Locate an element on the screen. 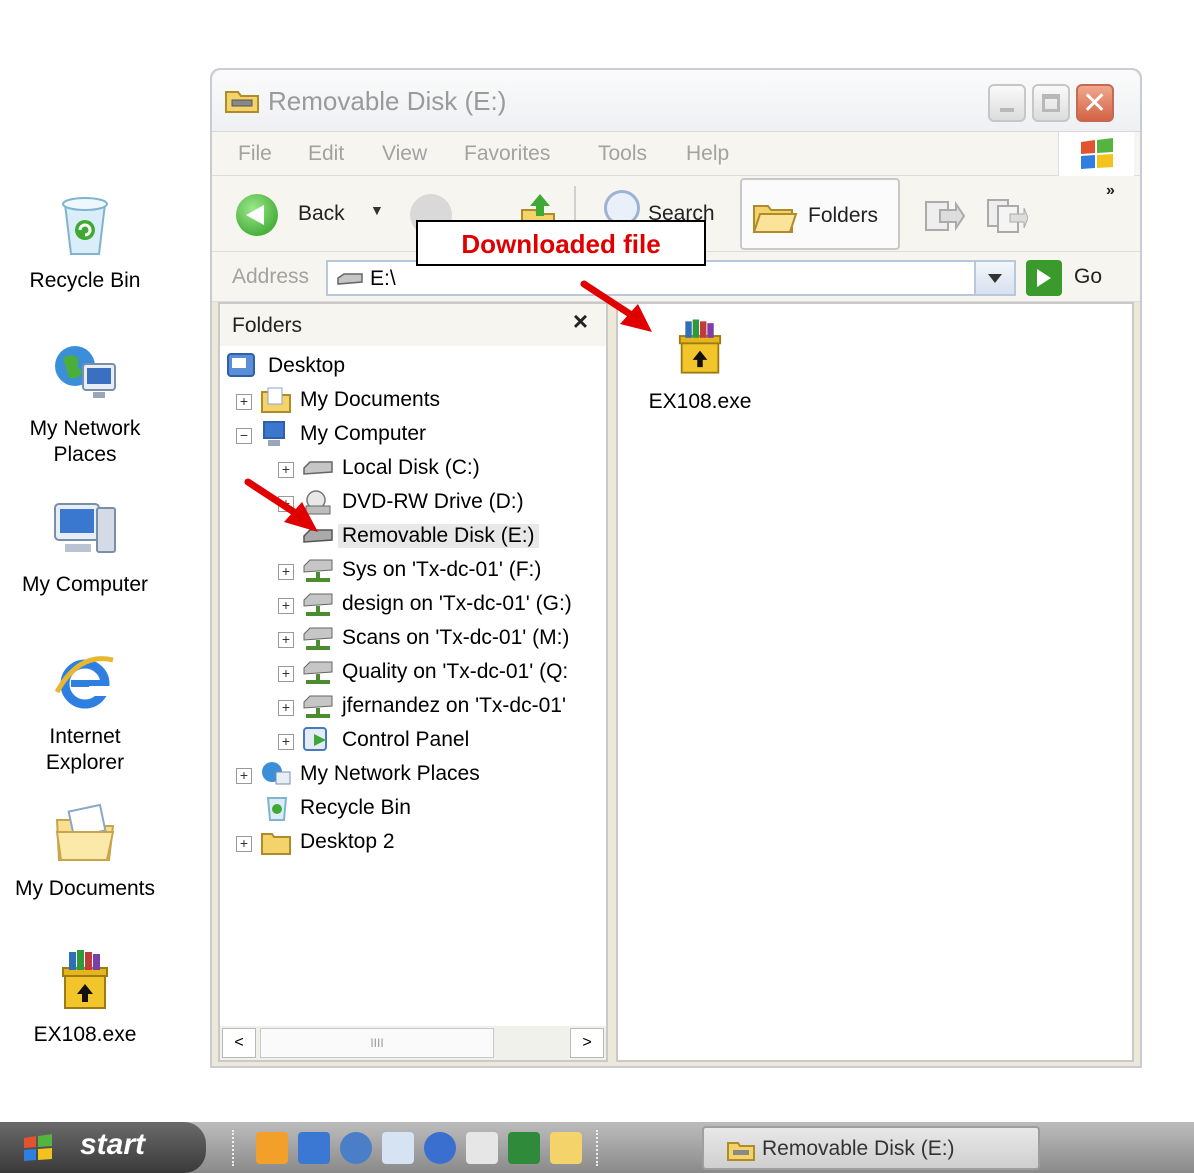 The width and height of the screenshot is (1194, 1173). menu-favorites: Favorites is located at coordinates (507, 154).